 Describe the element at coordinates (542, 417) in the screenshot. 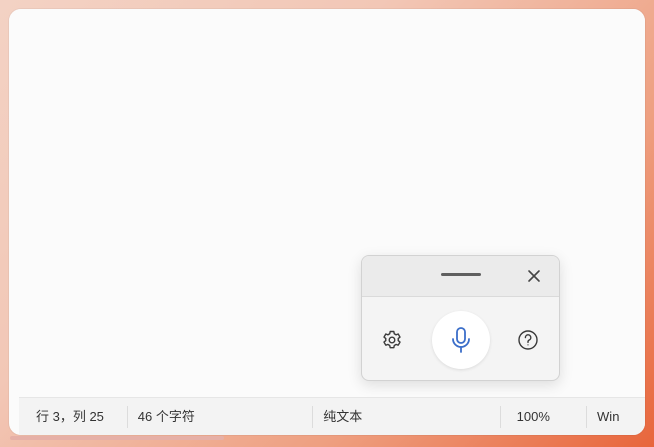

I see `zoom-level: 100%` at that location.